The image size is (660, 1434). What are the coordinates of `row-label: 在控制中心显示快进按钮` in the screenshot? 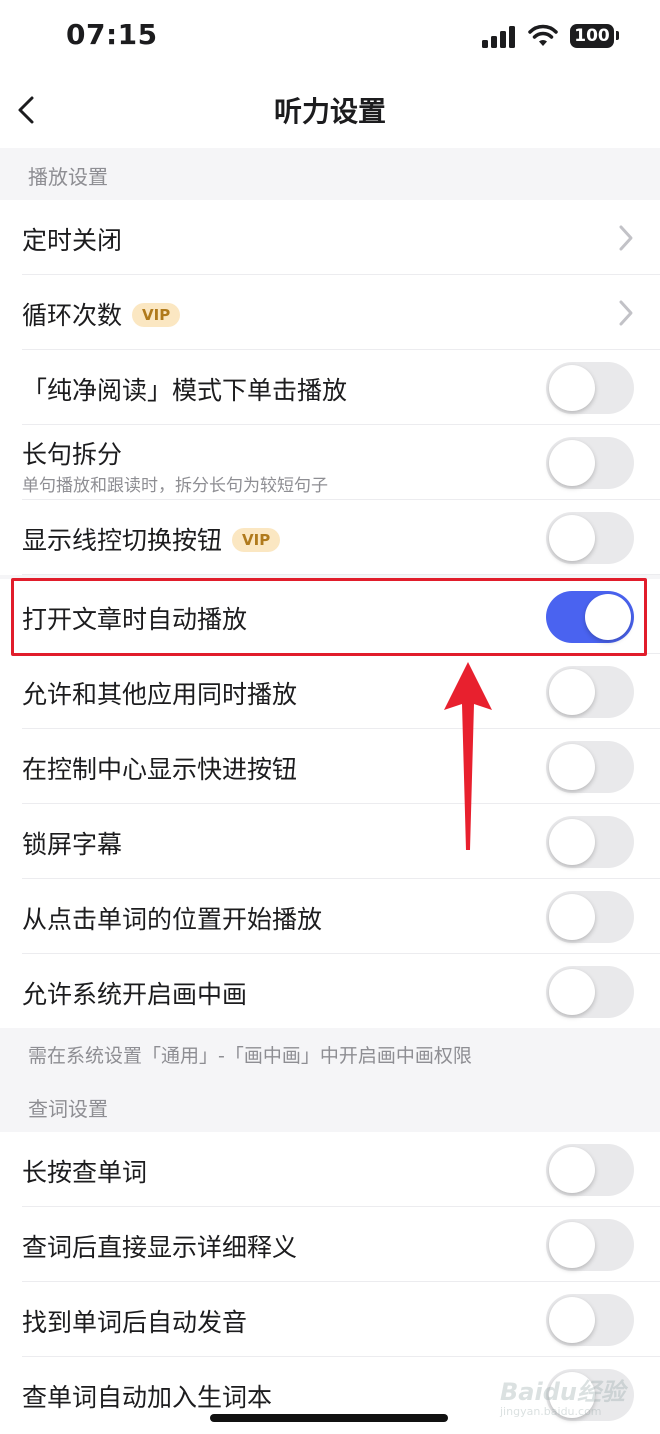 It's located at (160, 769).